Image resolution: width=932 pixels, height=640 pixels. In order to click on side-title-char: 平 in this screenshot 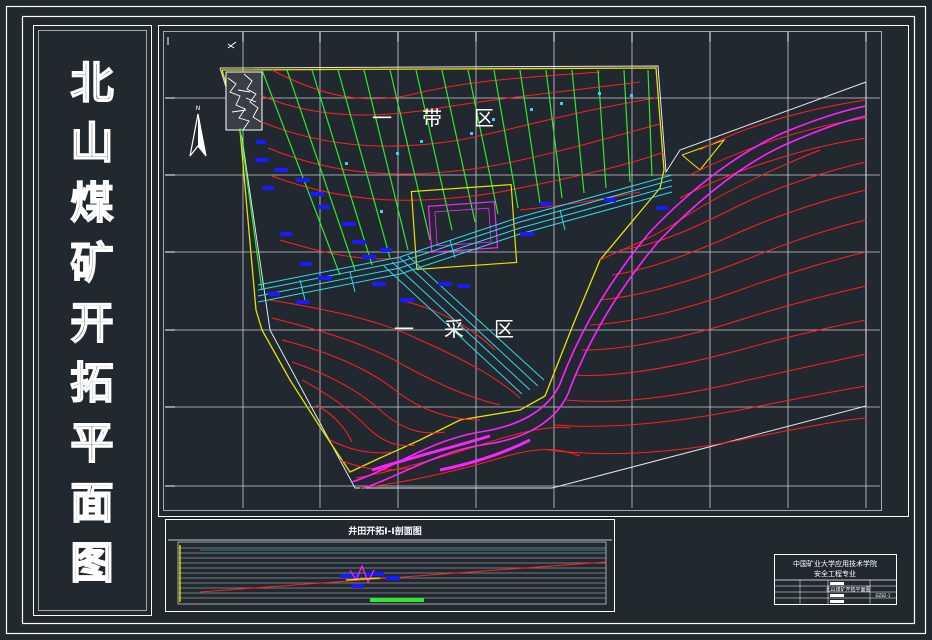, I will do `click(92, 444)`.